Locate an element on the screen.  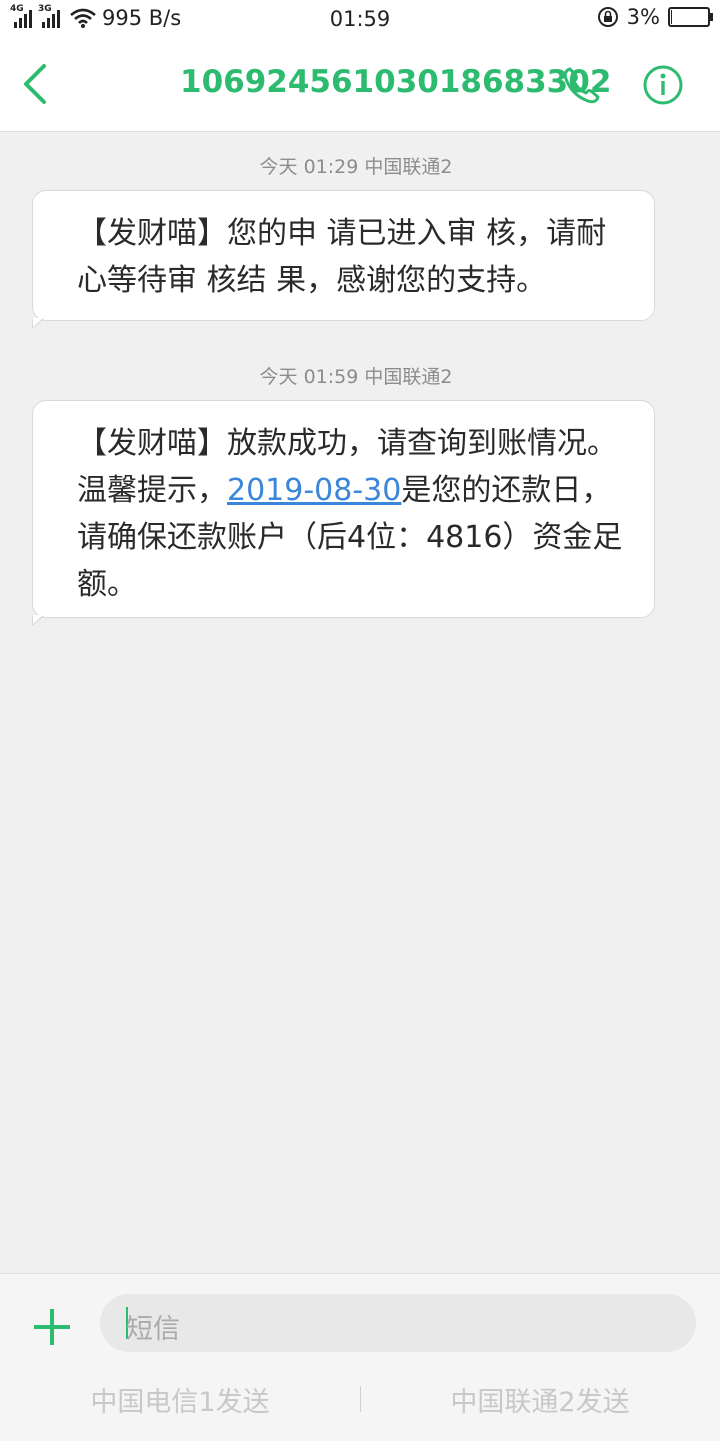
send-buttons: 中国电信1发送 中国联通2发送 is located at coordinates (360, 1398).